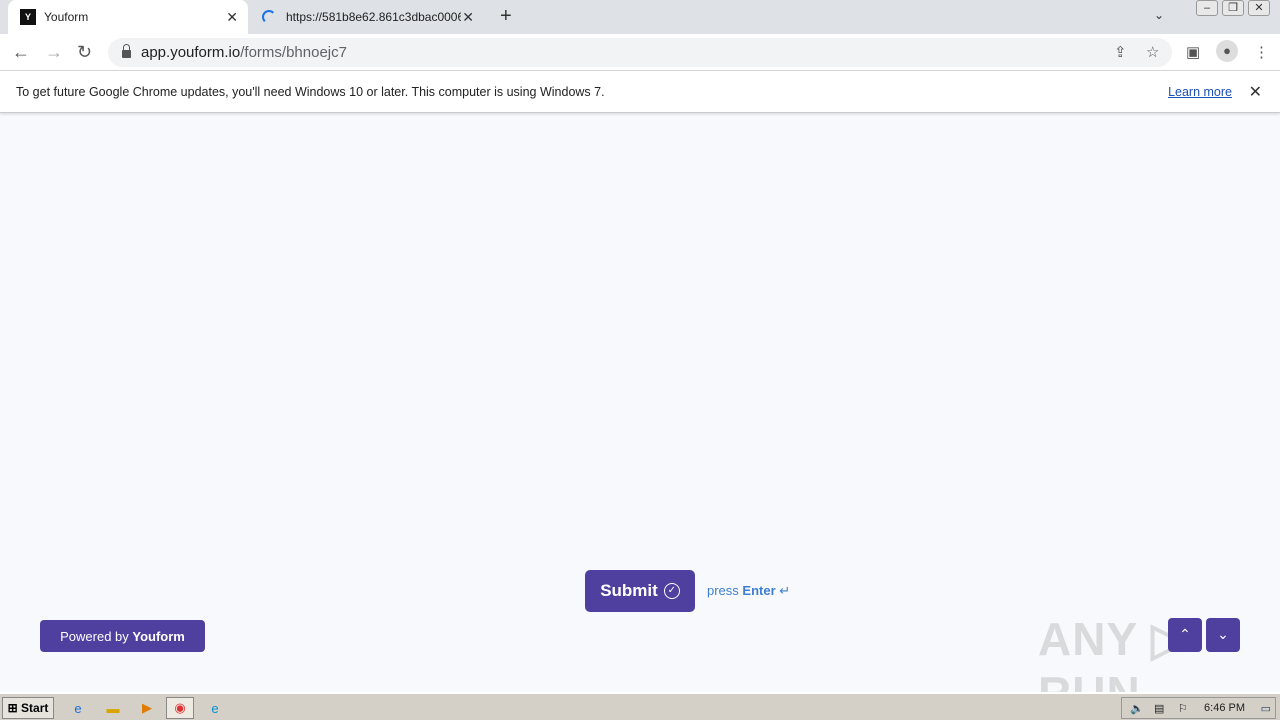  What do you see at coordinates (215, 708) in the screenshot?
I see `edge-icon: e` at bounding box center [215, 708].